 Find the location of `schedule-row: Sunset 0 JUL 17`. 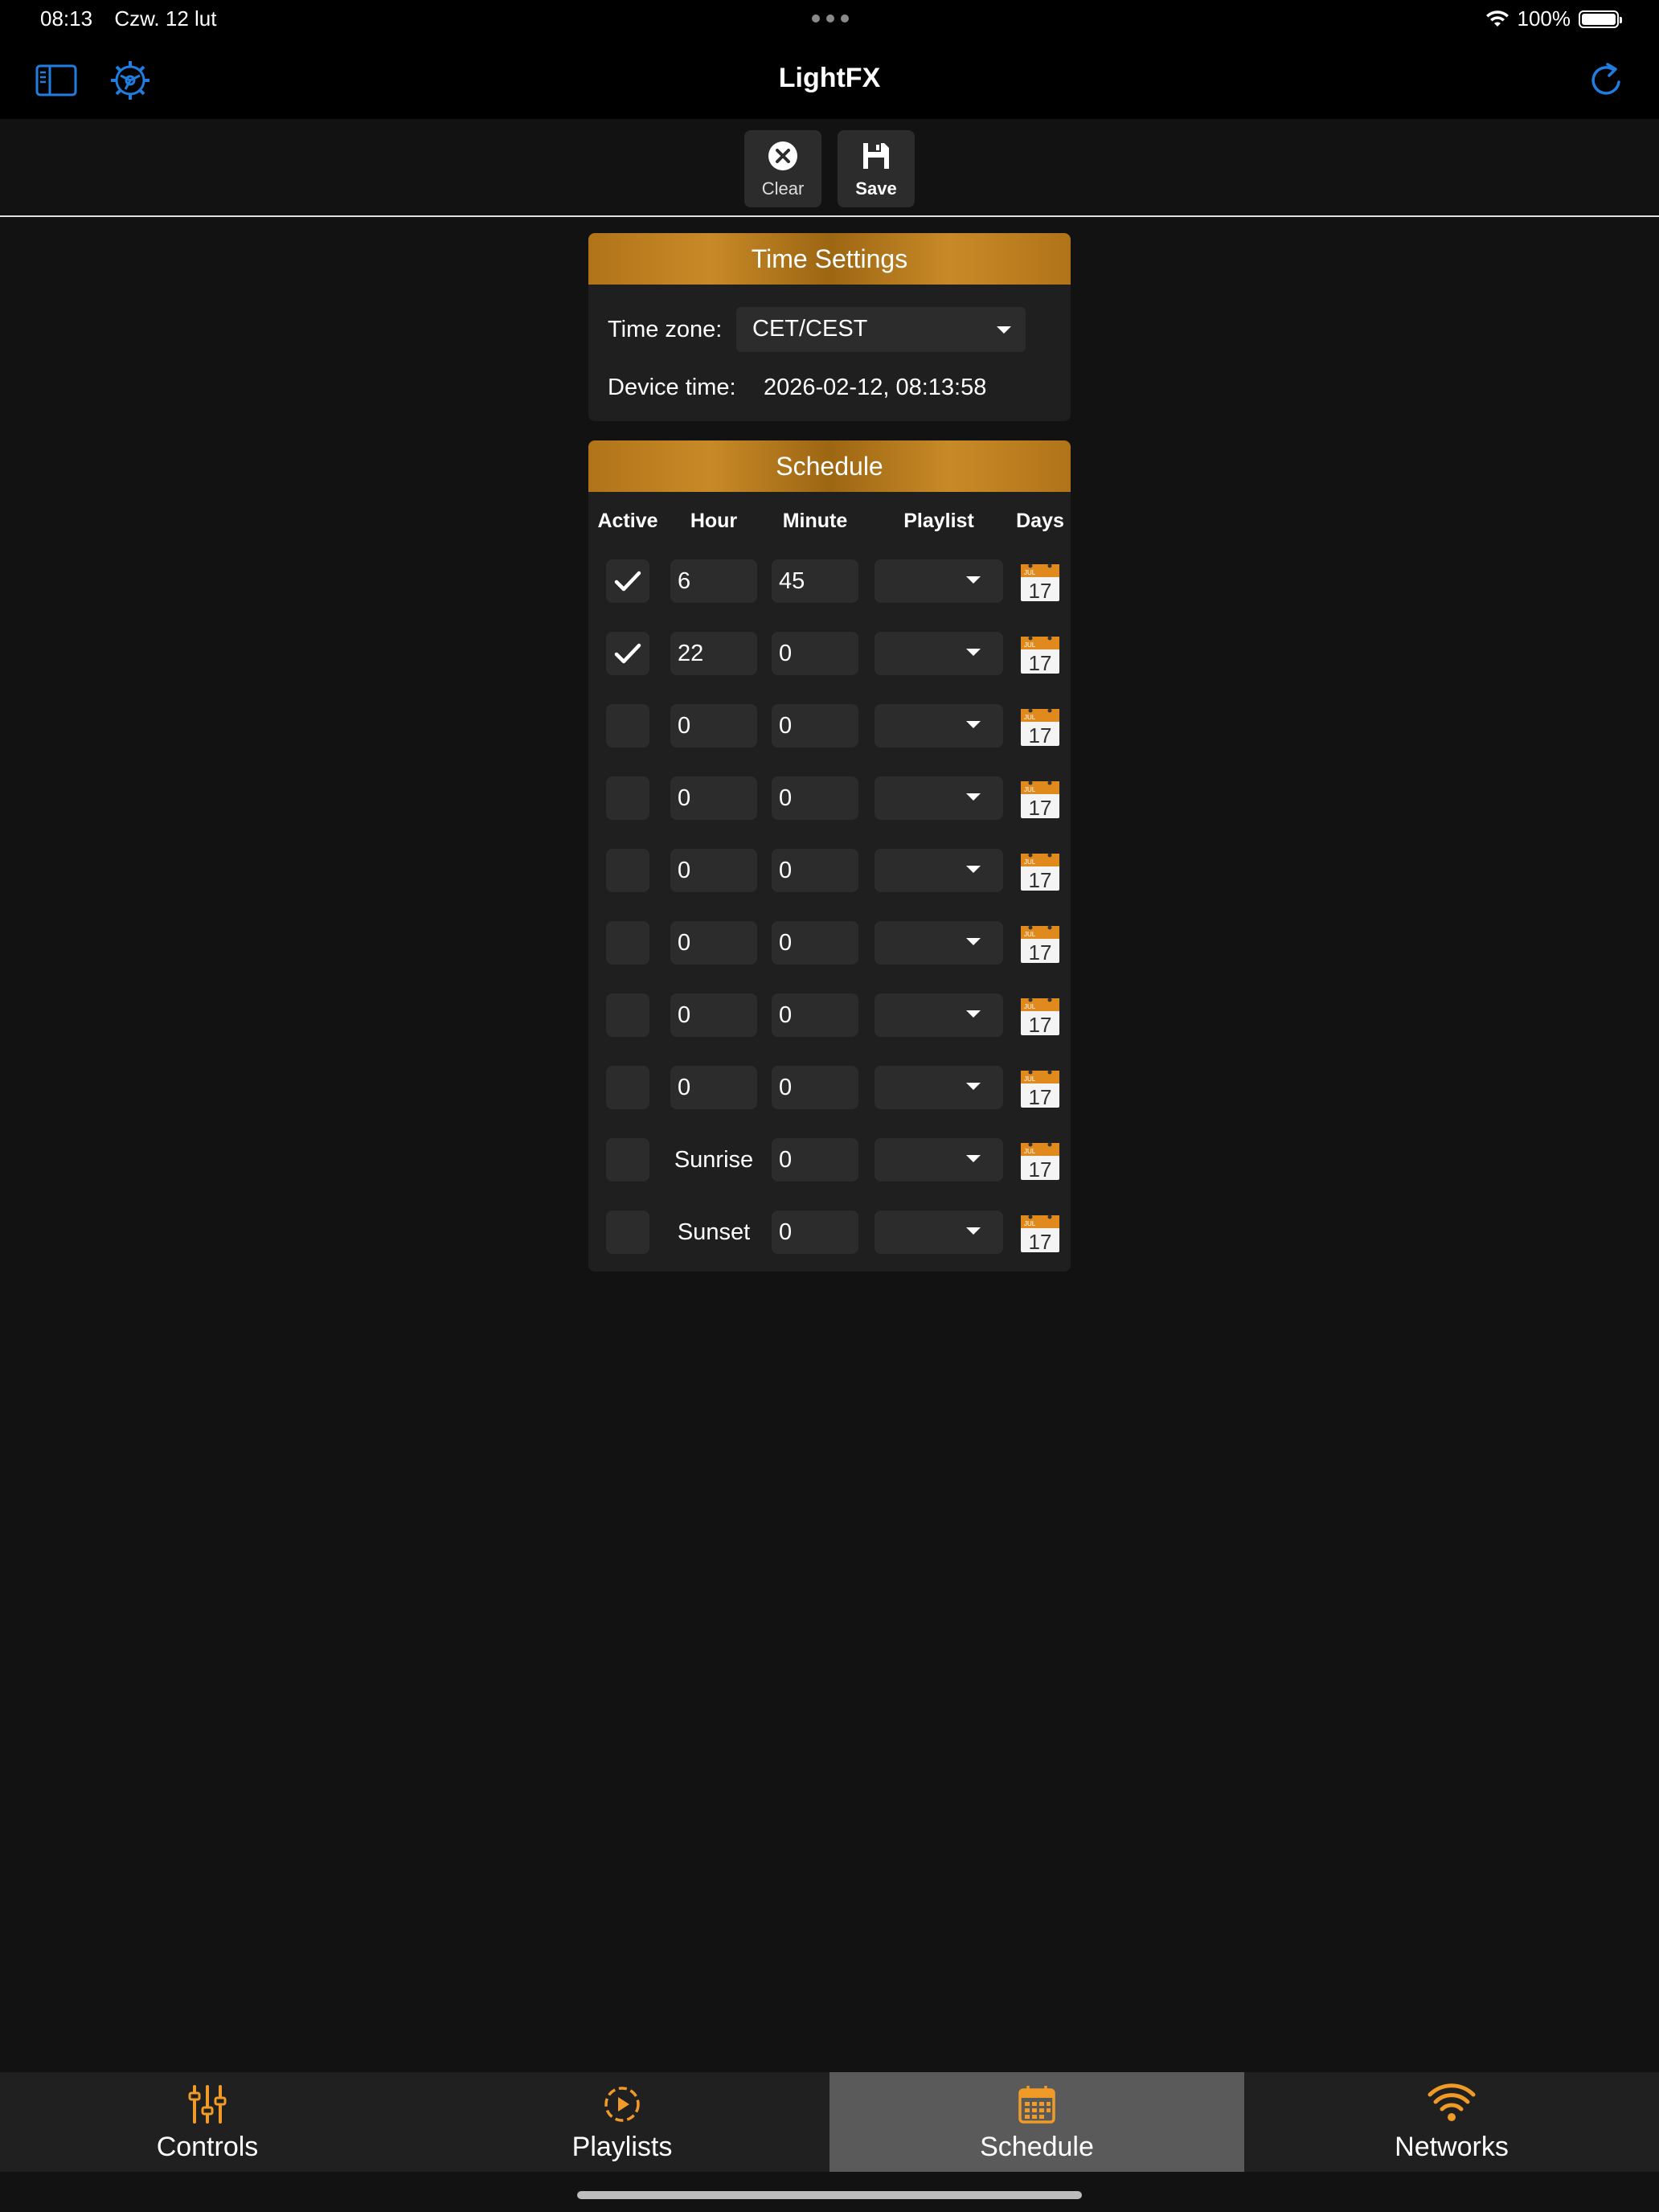

schedule-row: Sunset 0 JUL 17 is located at coordinates (829, 1233).